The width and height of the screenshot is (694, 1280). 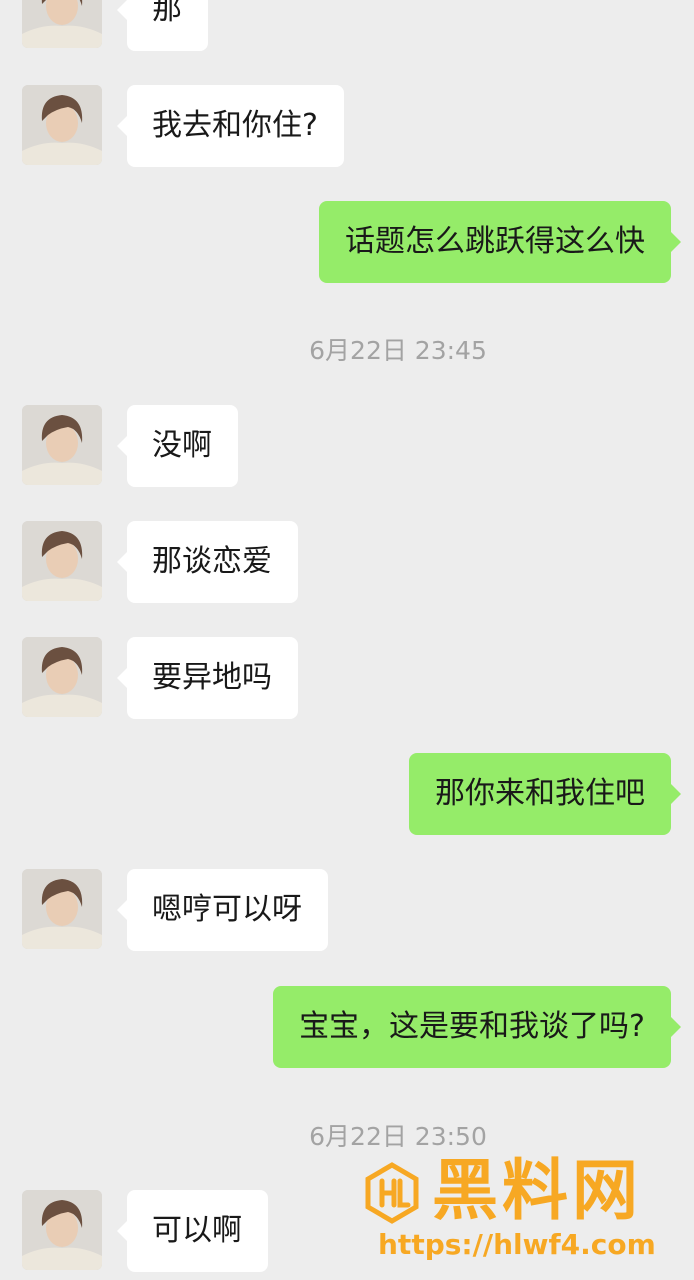 I want to click on message-bubble-received: 那谈恋爱, so click(x=207, y=562).